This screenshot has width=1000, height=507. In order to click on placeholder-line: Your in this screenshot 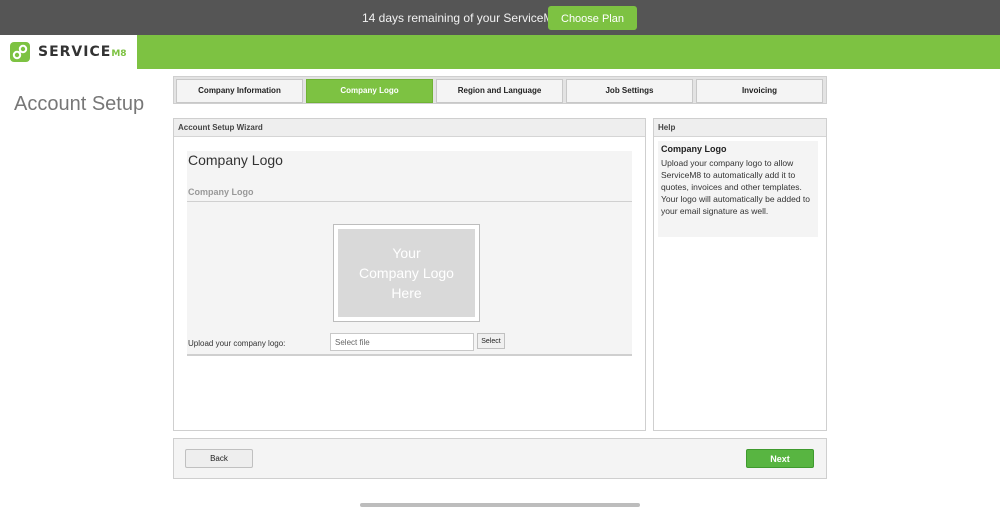, I will do `click(406, 253)`.